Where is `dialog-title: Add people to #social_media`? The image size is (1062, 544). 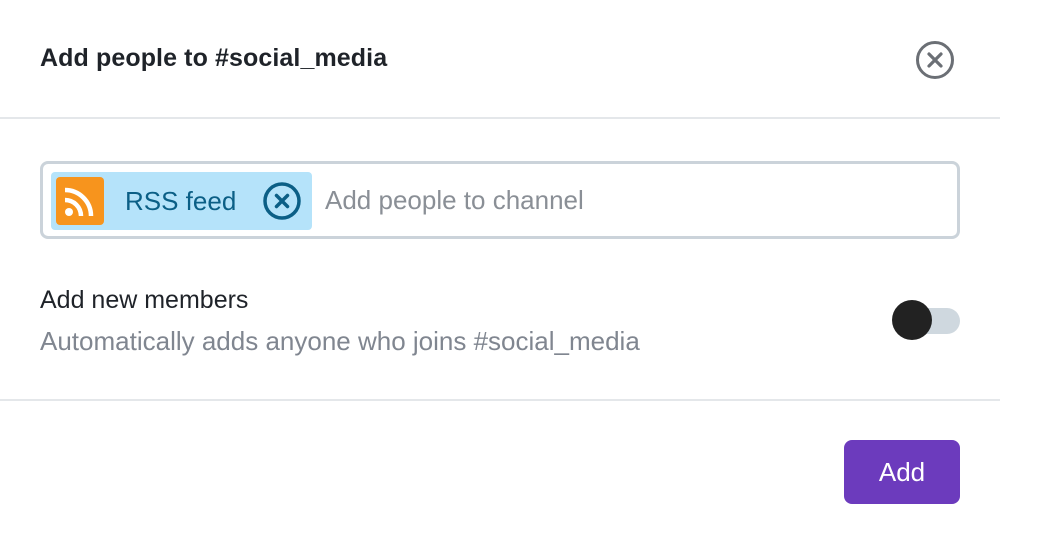 dialog-title: Add people to #social_media is located at coordinates (214, 58).